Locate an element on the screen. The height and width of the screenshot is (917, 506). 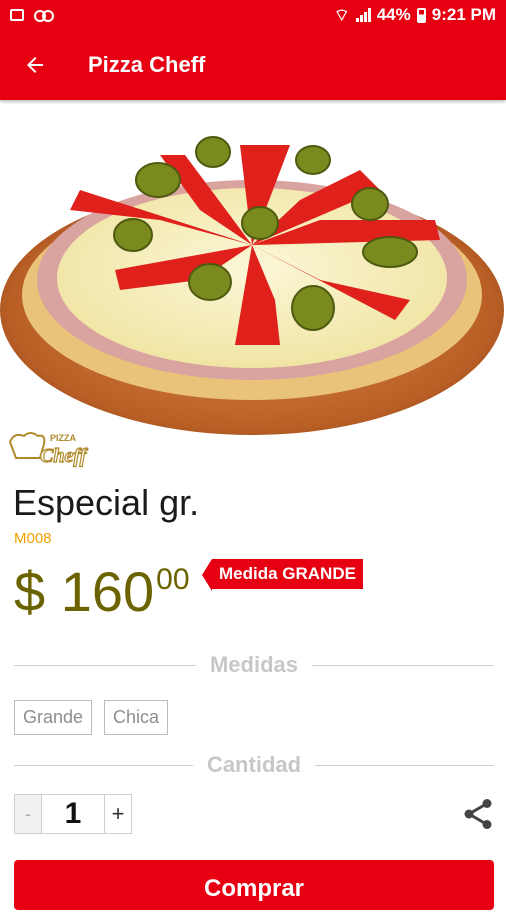
back-button is located at coordinates (35, 65).